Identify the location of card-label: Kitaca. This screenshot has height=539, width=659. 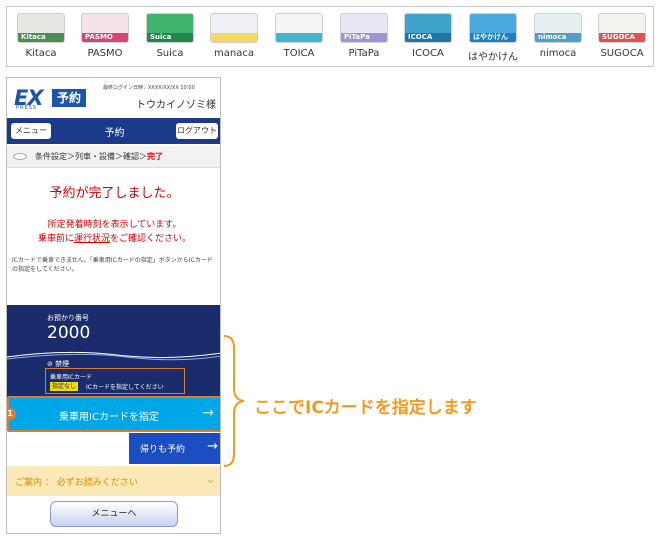
(41, 53).